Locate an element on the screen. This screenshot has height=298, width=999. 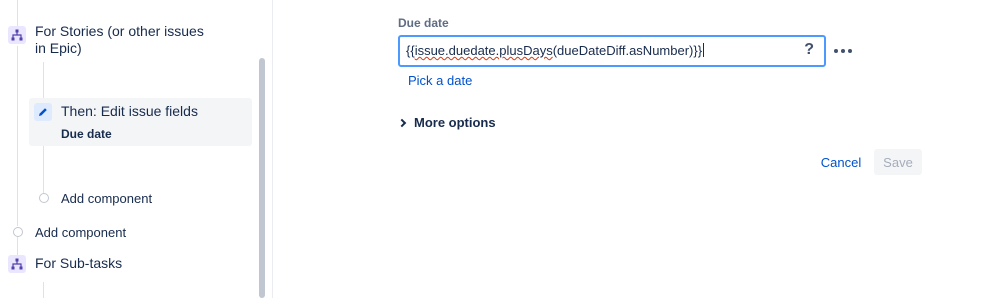
save-button: Save is located at coordinates (898, 162).